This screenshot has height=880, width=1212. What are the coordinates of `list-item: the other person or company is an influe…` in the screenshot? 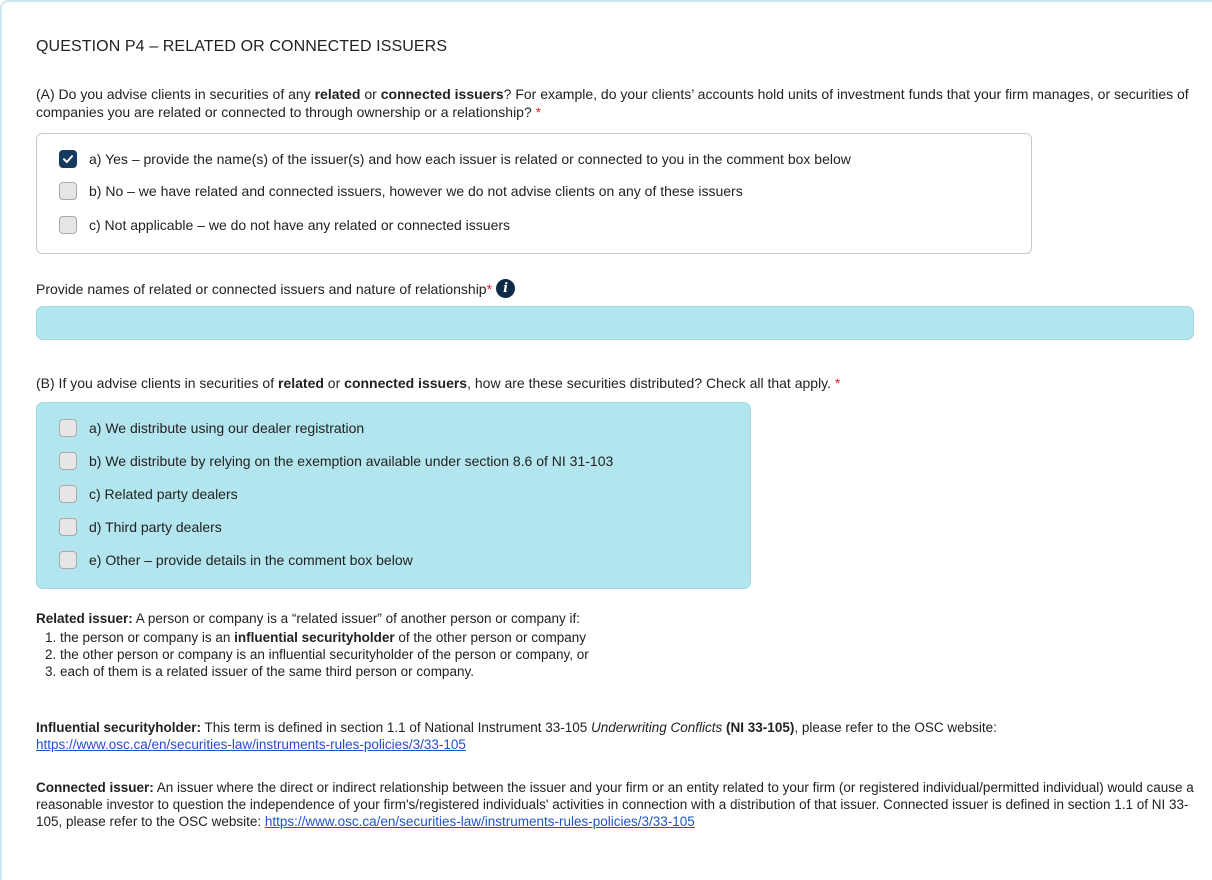 It's located at (628, 654).